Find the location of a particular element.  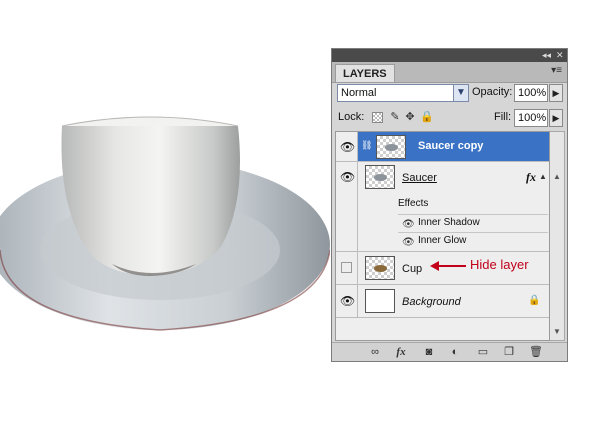

mask-icon: ◙ is located at coordinates (429, 352).